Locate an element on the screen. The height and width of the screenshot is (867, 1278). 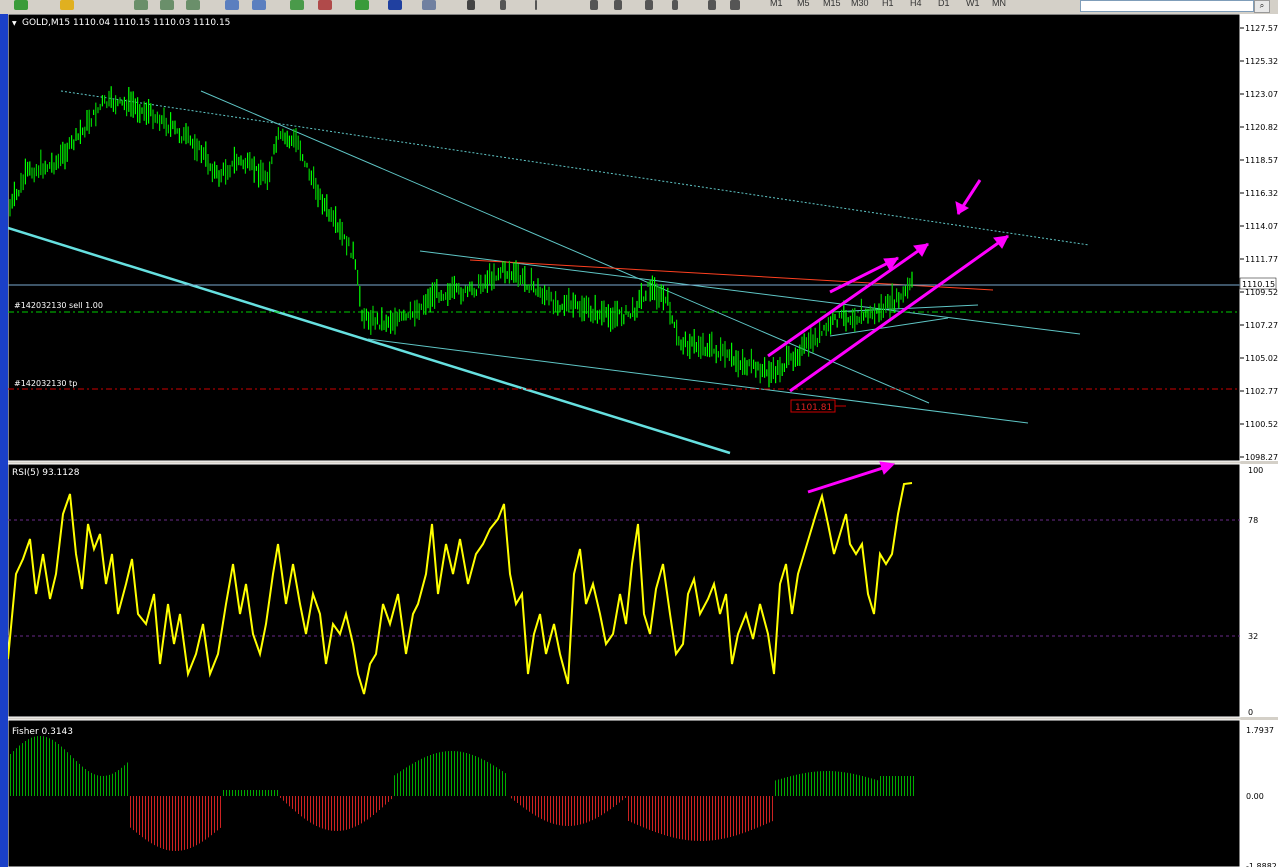
zoom-out-icon is located at coordinates (259, 5).